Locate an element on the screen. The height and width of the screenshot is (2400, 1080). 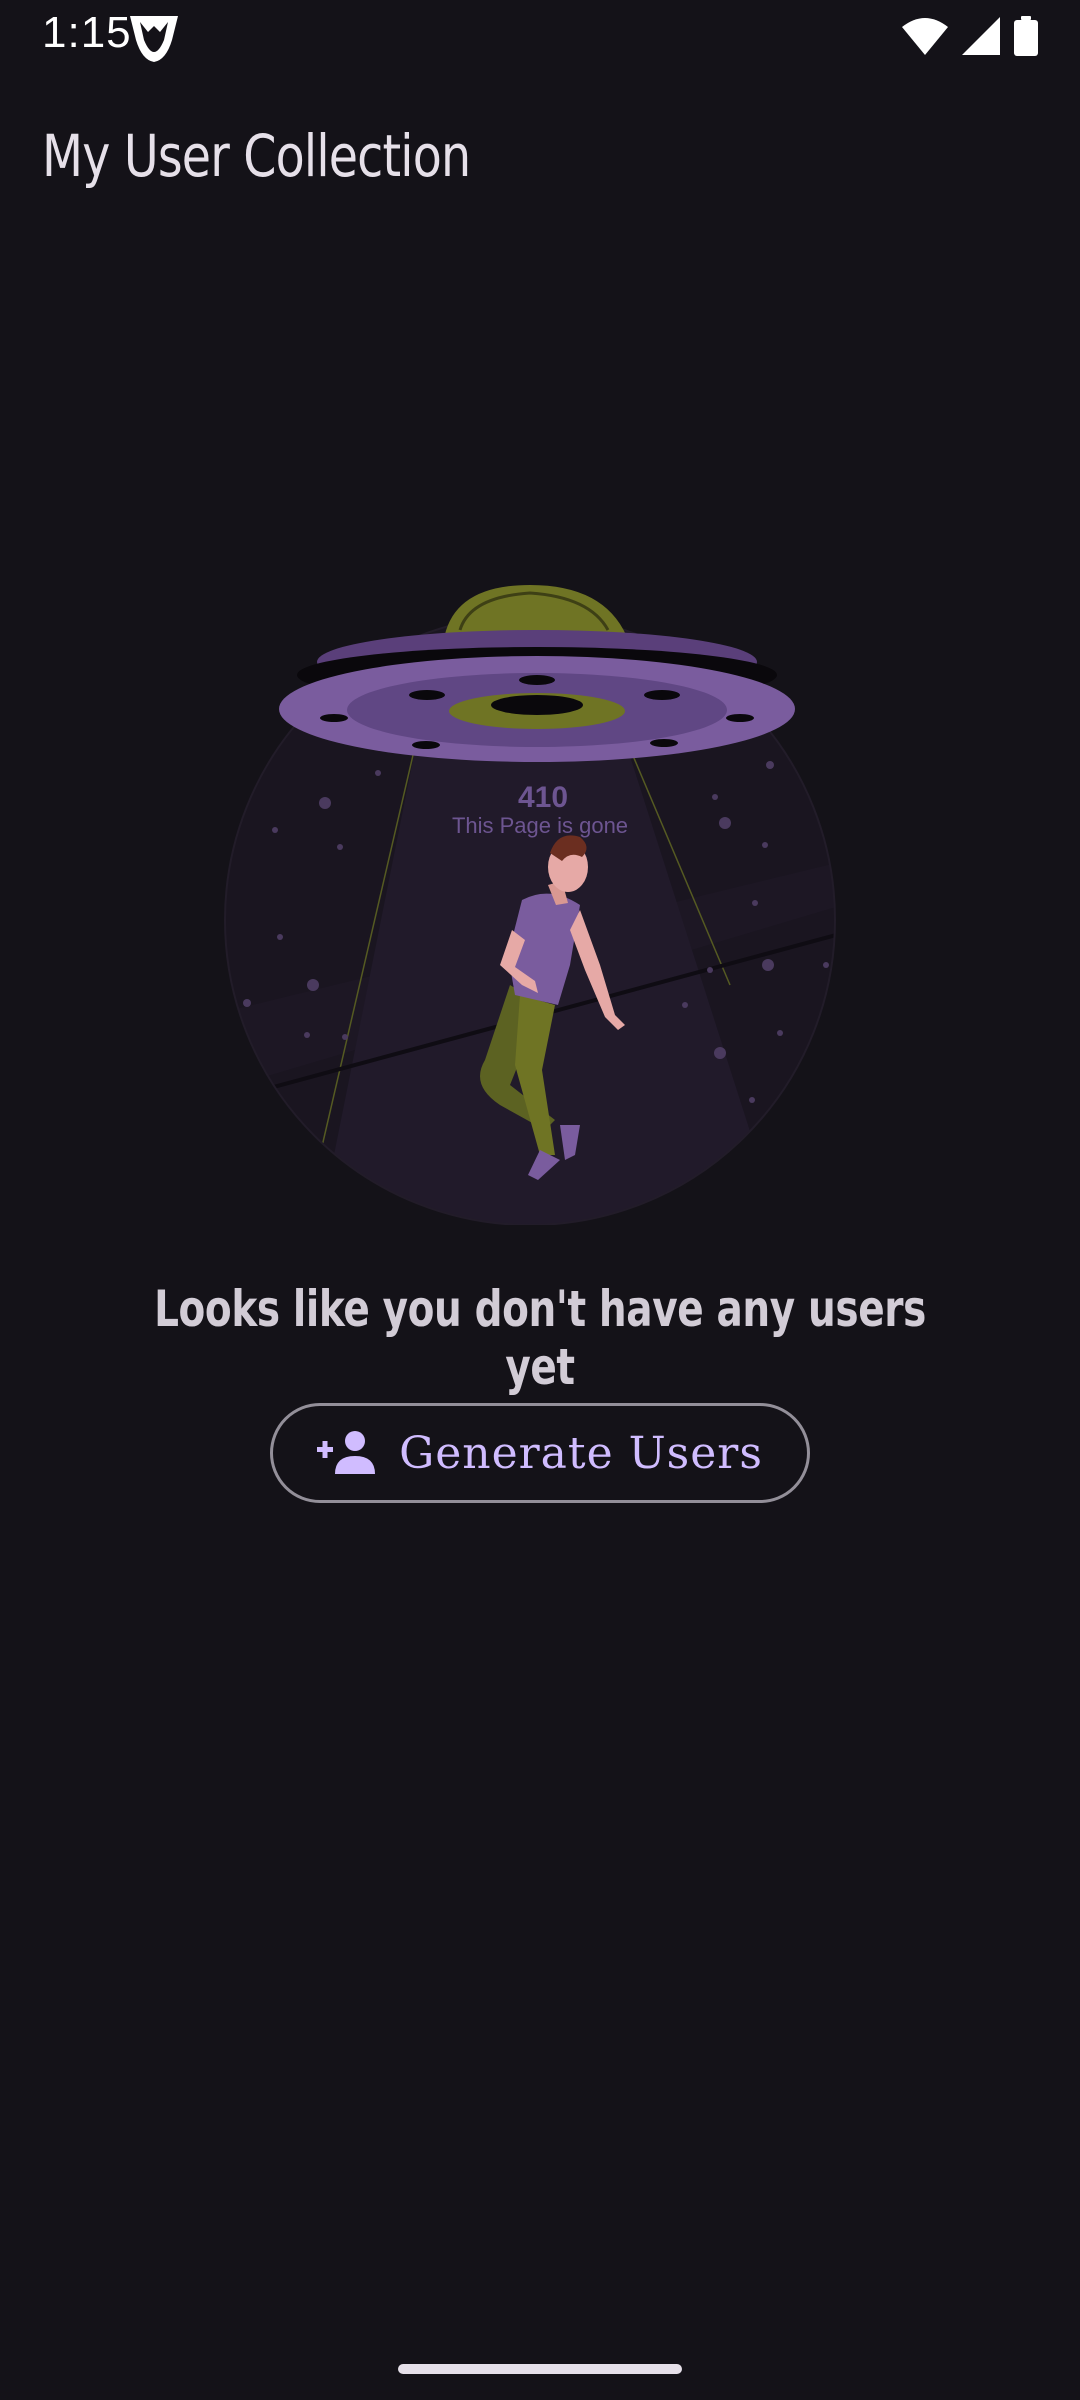
wifi-icon is located at coordinates (925, 36).